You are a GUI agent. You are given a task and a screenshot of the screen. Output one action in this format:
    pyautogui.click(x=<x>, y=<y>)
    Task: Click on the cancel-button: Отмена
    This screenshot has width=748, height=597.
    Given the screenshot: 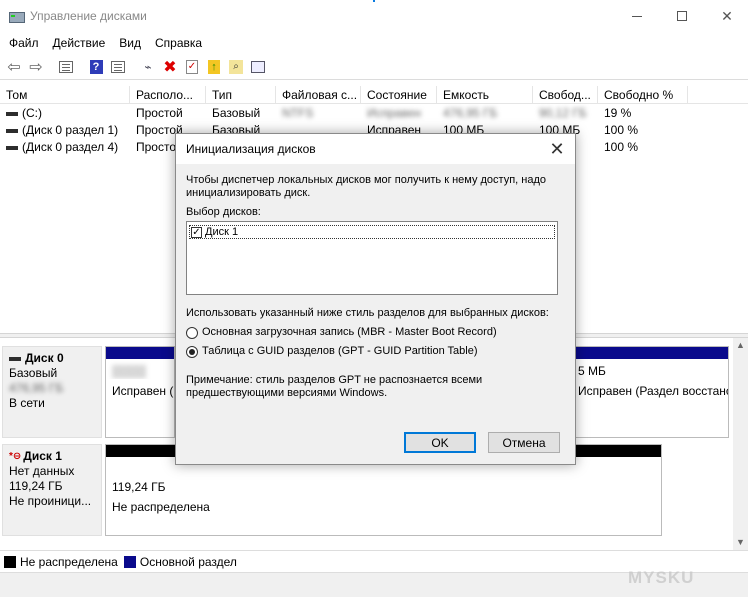 What is the action you would take?
    pyautogui.click(x=524, y=442)
    